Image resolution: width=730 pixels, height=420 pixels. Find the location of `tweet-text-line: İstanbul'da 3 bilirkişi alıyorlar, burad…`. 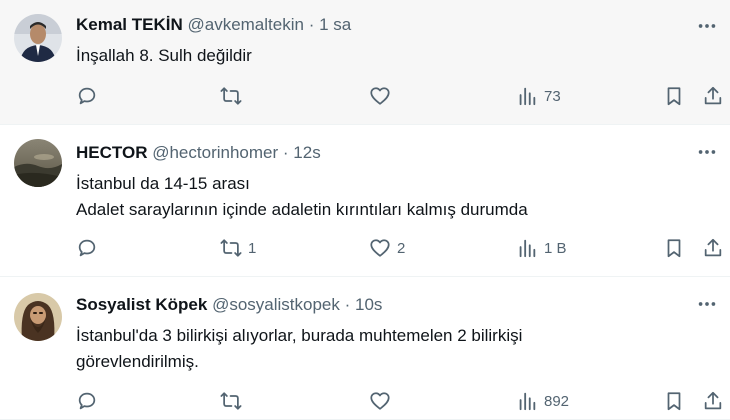

tweet-text-line: İstanbul'da 3 bilirkişi alıyorlar, burad… is located at coordinates (299, 335).